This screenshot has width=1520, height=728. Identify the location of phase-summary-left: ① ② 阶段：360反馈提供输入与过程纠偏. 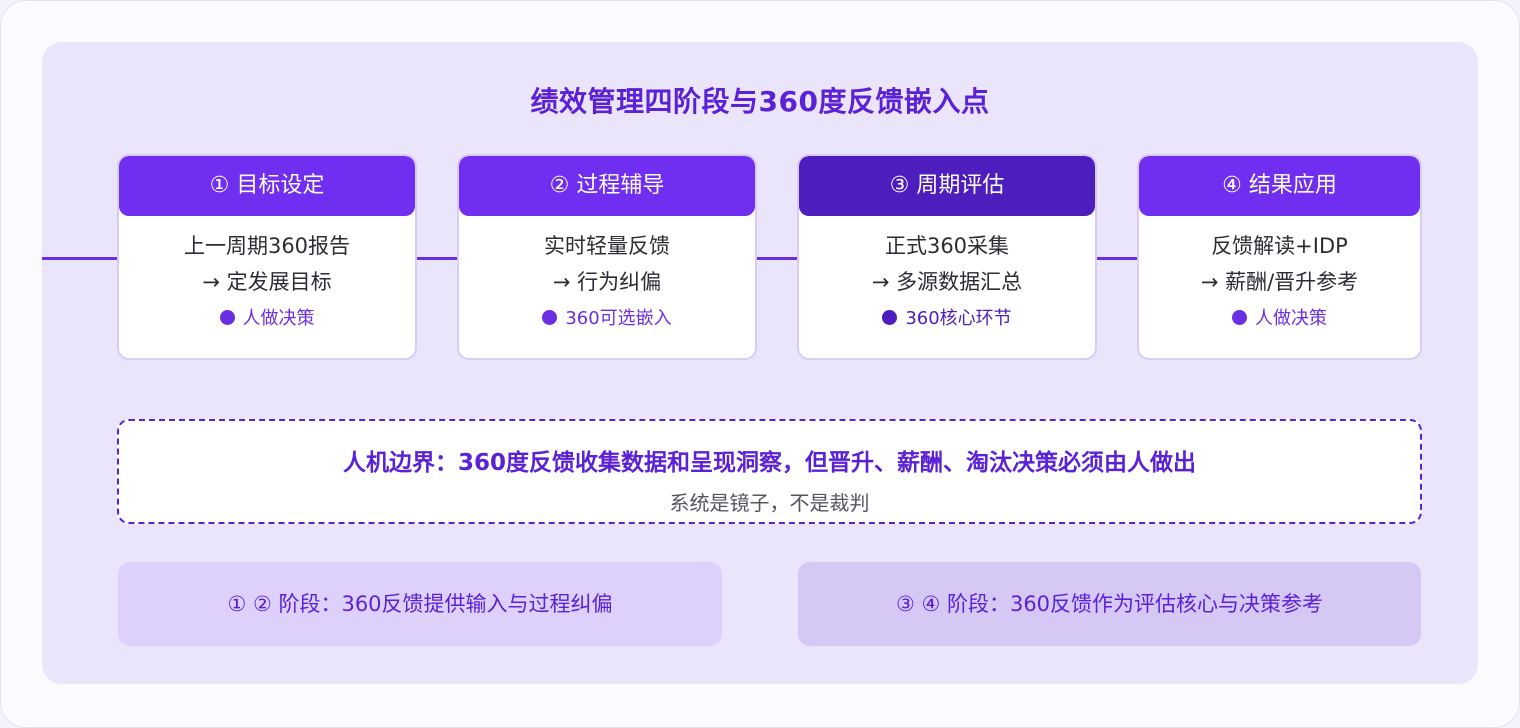
(420, 604).